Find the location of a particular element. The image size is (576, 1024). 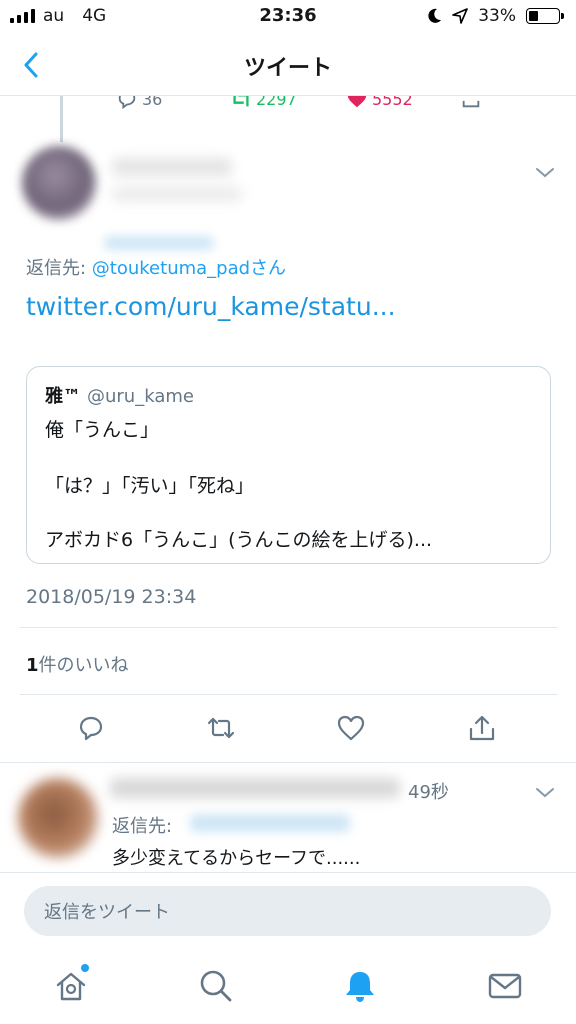

prev-retweet-action: 2297 is located at coordinates (263, 103).